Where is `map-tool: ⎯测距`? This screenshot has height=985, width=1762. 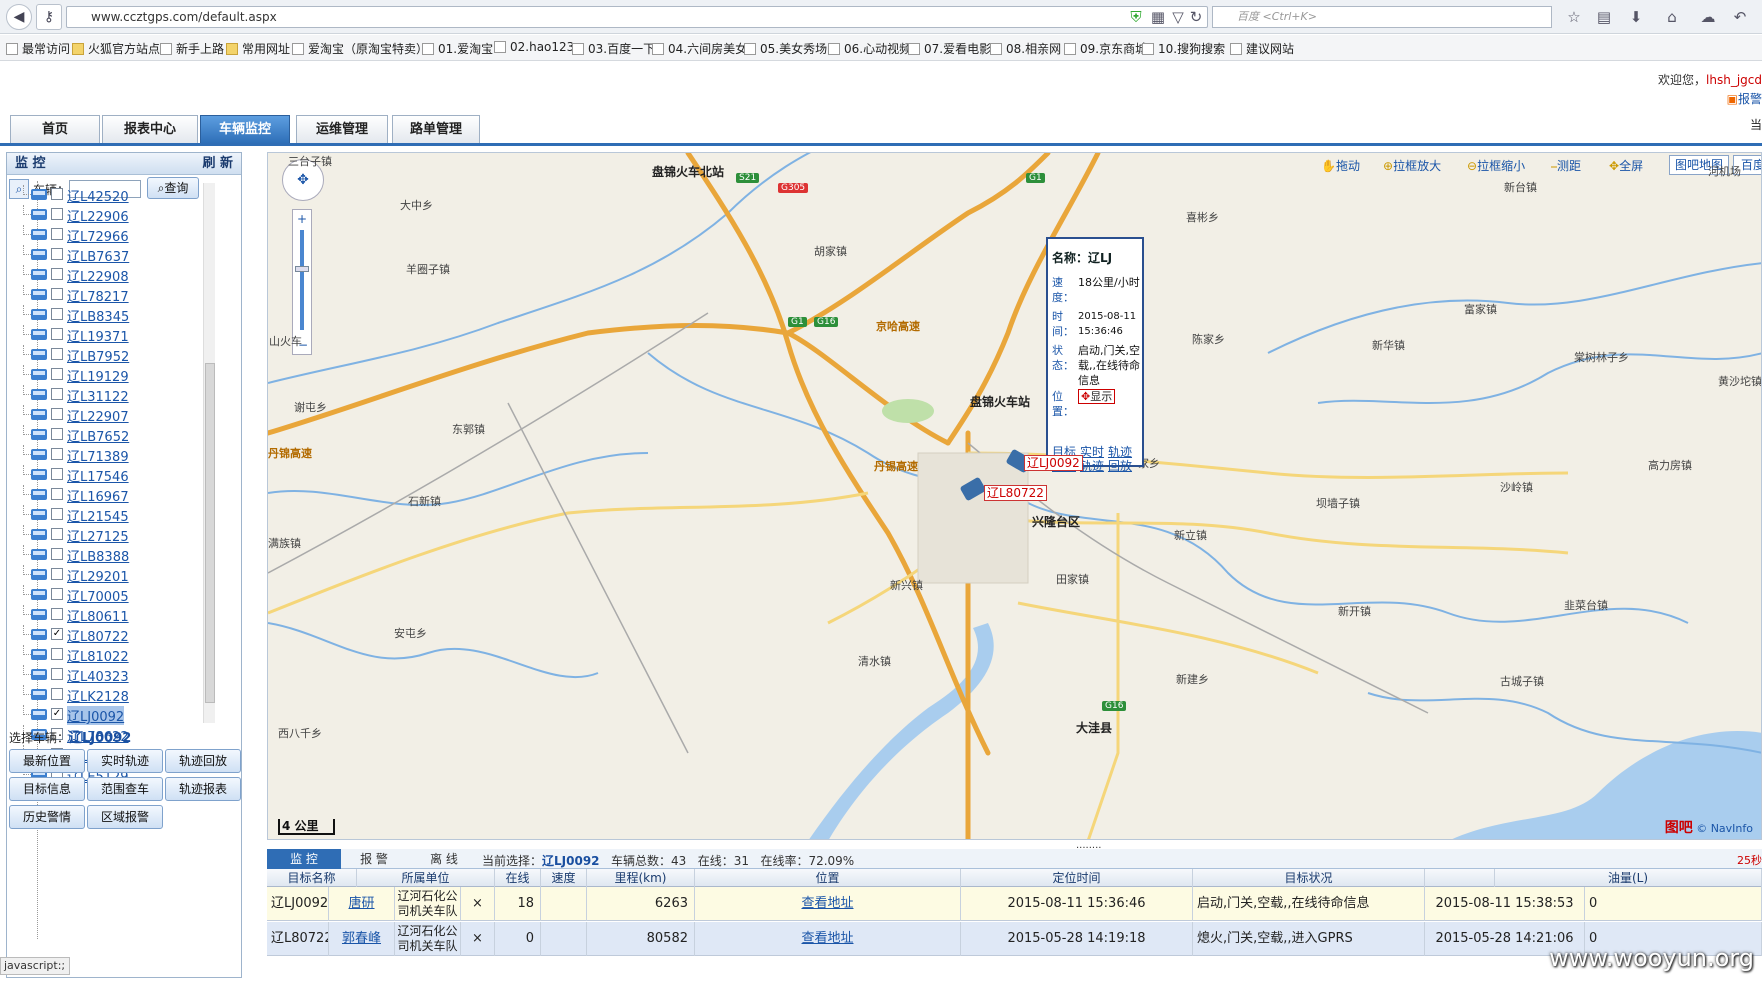 map-tool: ⎯测距 is located at coordinates (1566, 165).